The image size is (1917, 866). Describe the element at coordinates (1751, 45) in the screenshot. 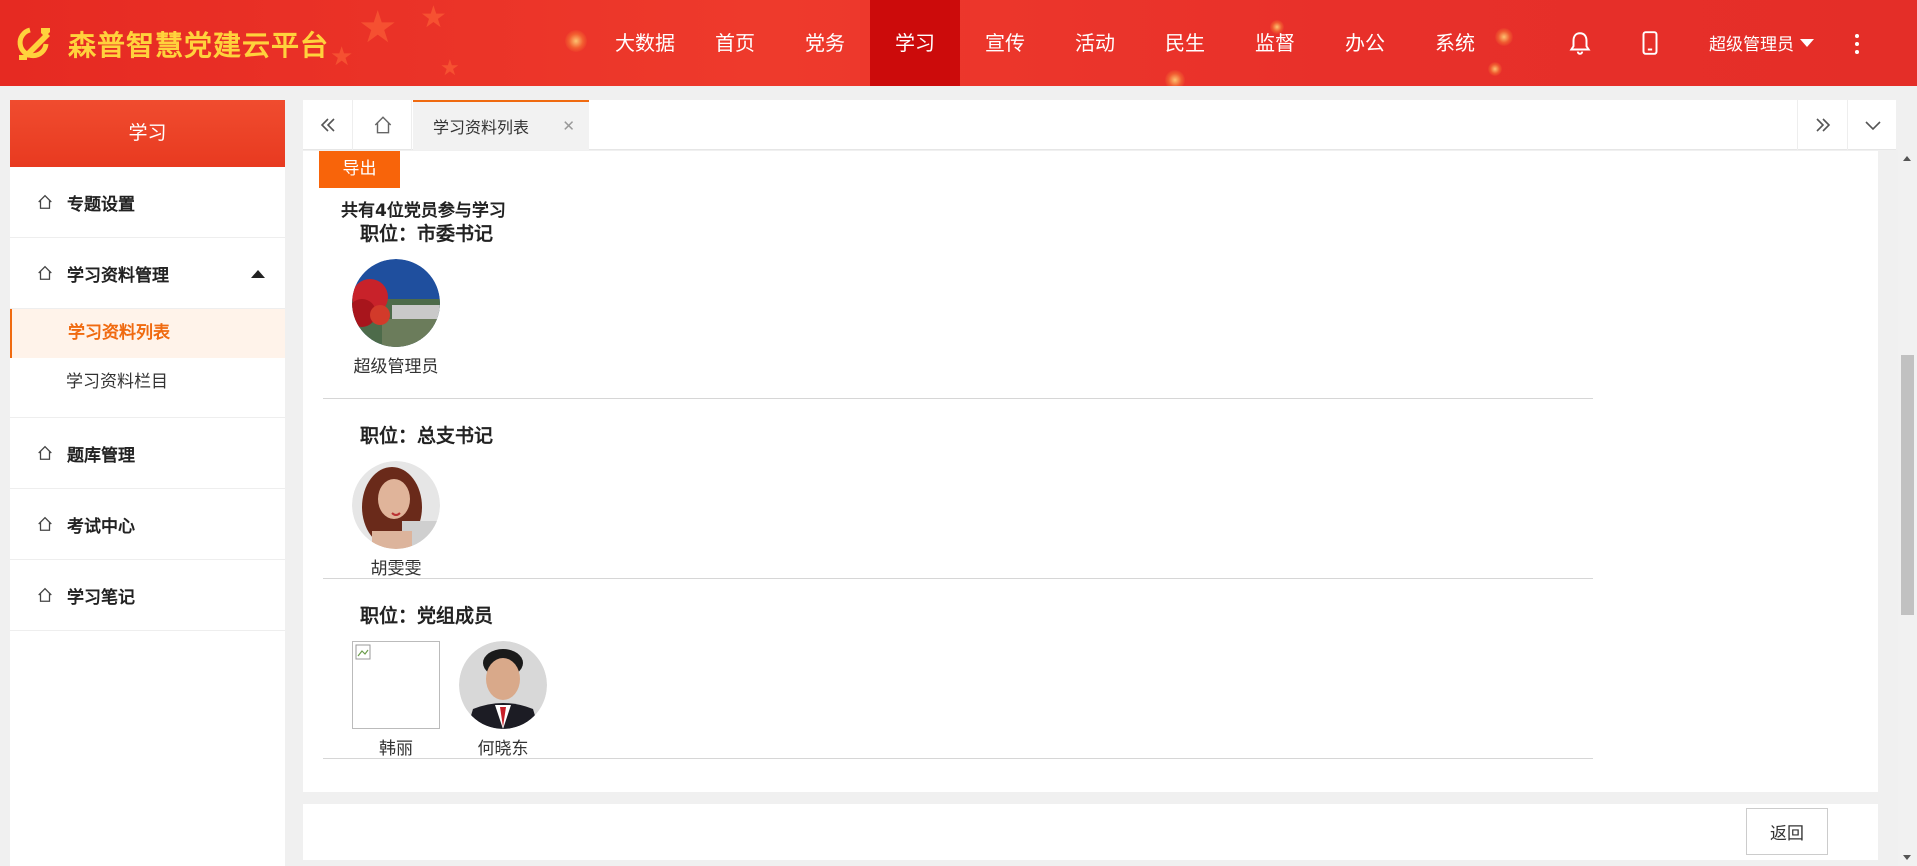

I see `user-name: 超级管理员` at that location.